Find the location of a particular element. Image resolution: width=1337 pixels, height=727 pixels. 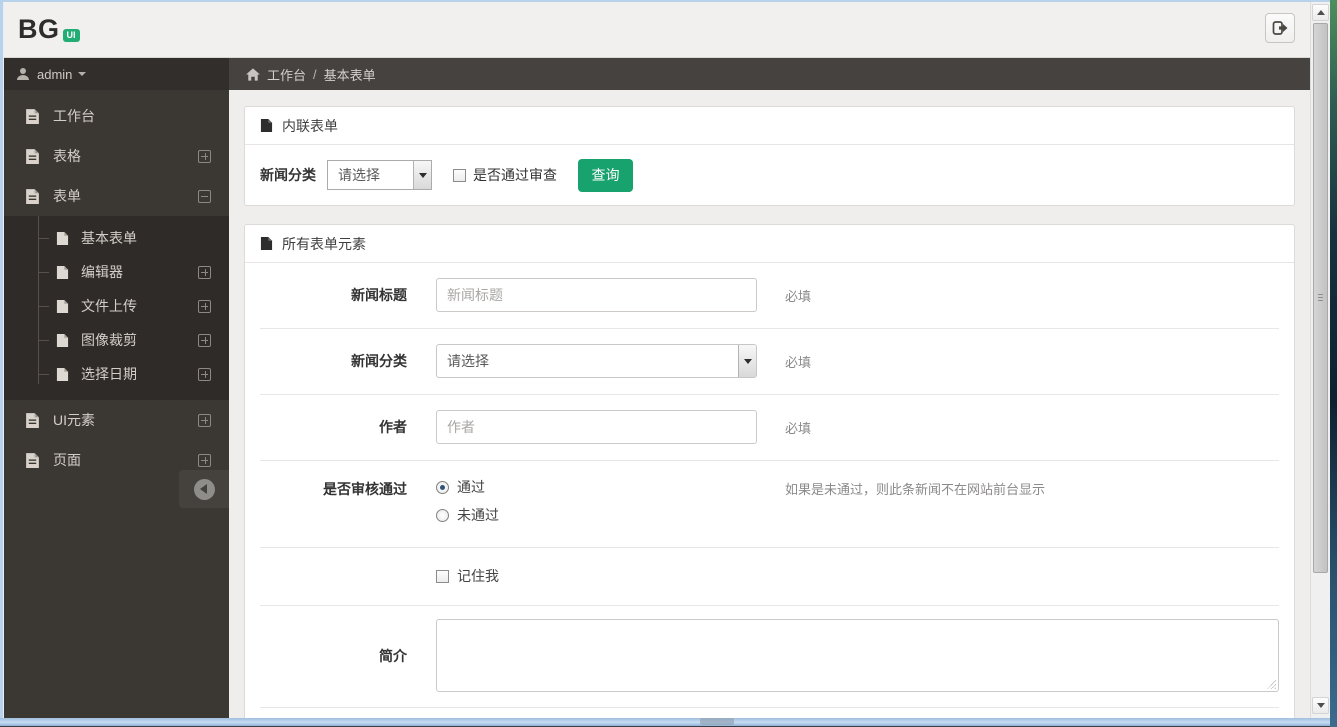

sidebar-subitem-basic-form: 基本表单 is located at coordinates (116, 238).